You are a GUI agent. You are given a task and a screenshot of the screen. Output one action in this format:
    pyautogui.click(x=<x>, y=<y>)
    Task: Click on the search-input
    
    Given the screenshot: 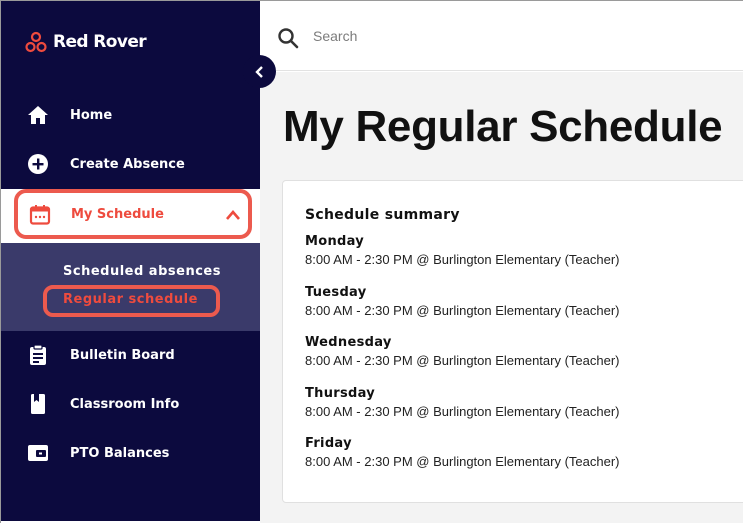 What is the action you would take?
    pyautogui.click(x=463, y=36)
    